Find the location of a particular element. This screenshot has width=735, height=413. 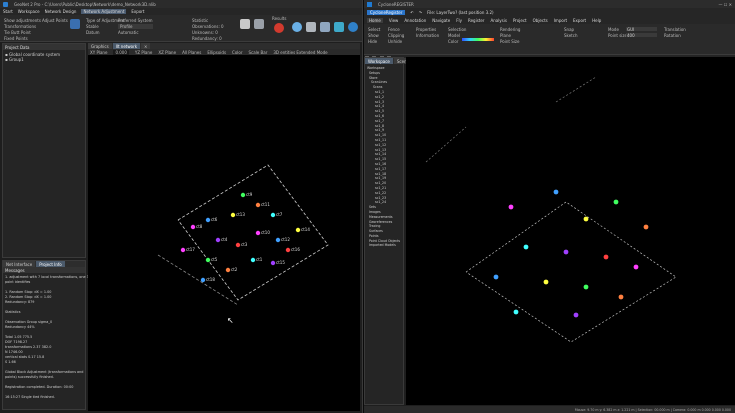

rb-select: Select is located at coordinates (374, 29).